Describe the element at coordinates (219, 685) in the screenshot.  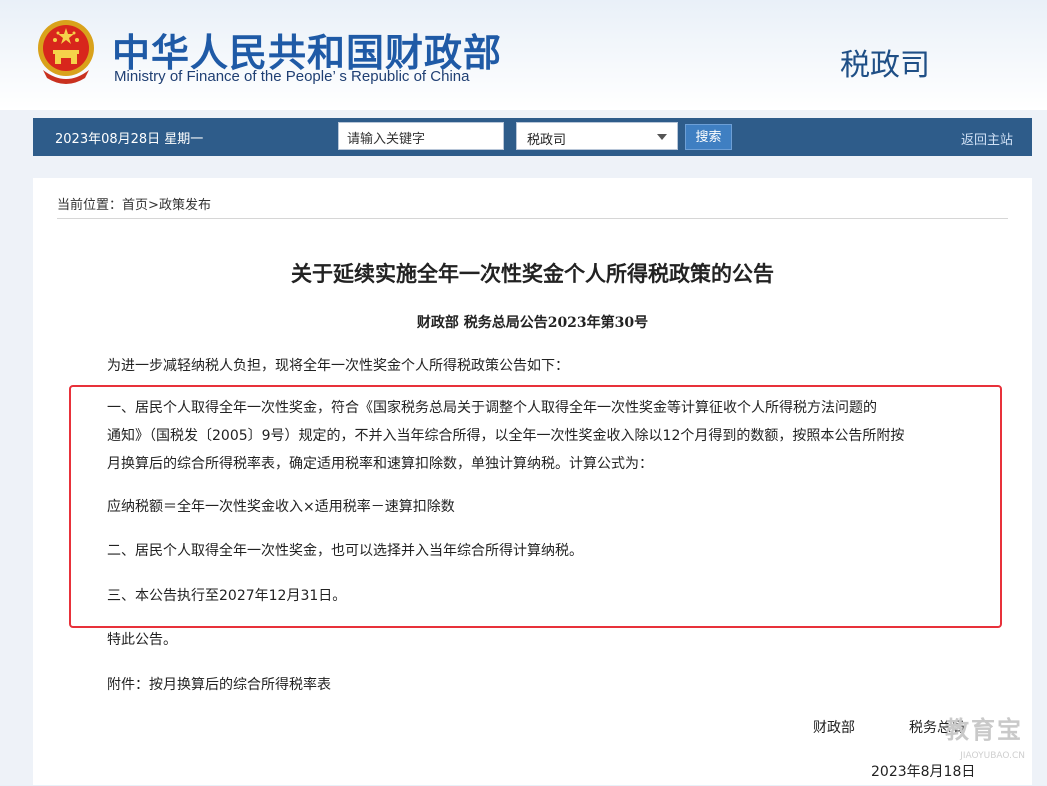
I see `attachment-link: 附件：按月换算后的综合所得税率表` at that location.